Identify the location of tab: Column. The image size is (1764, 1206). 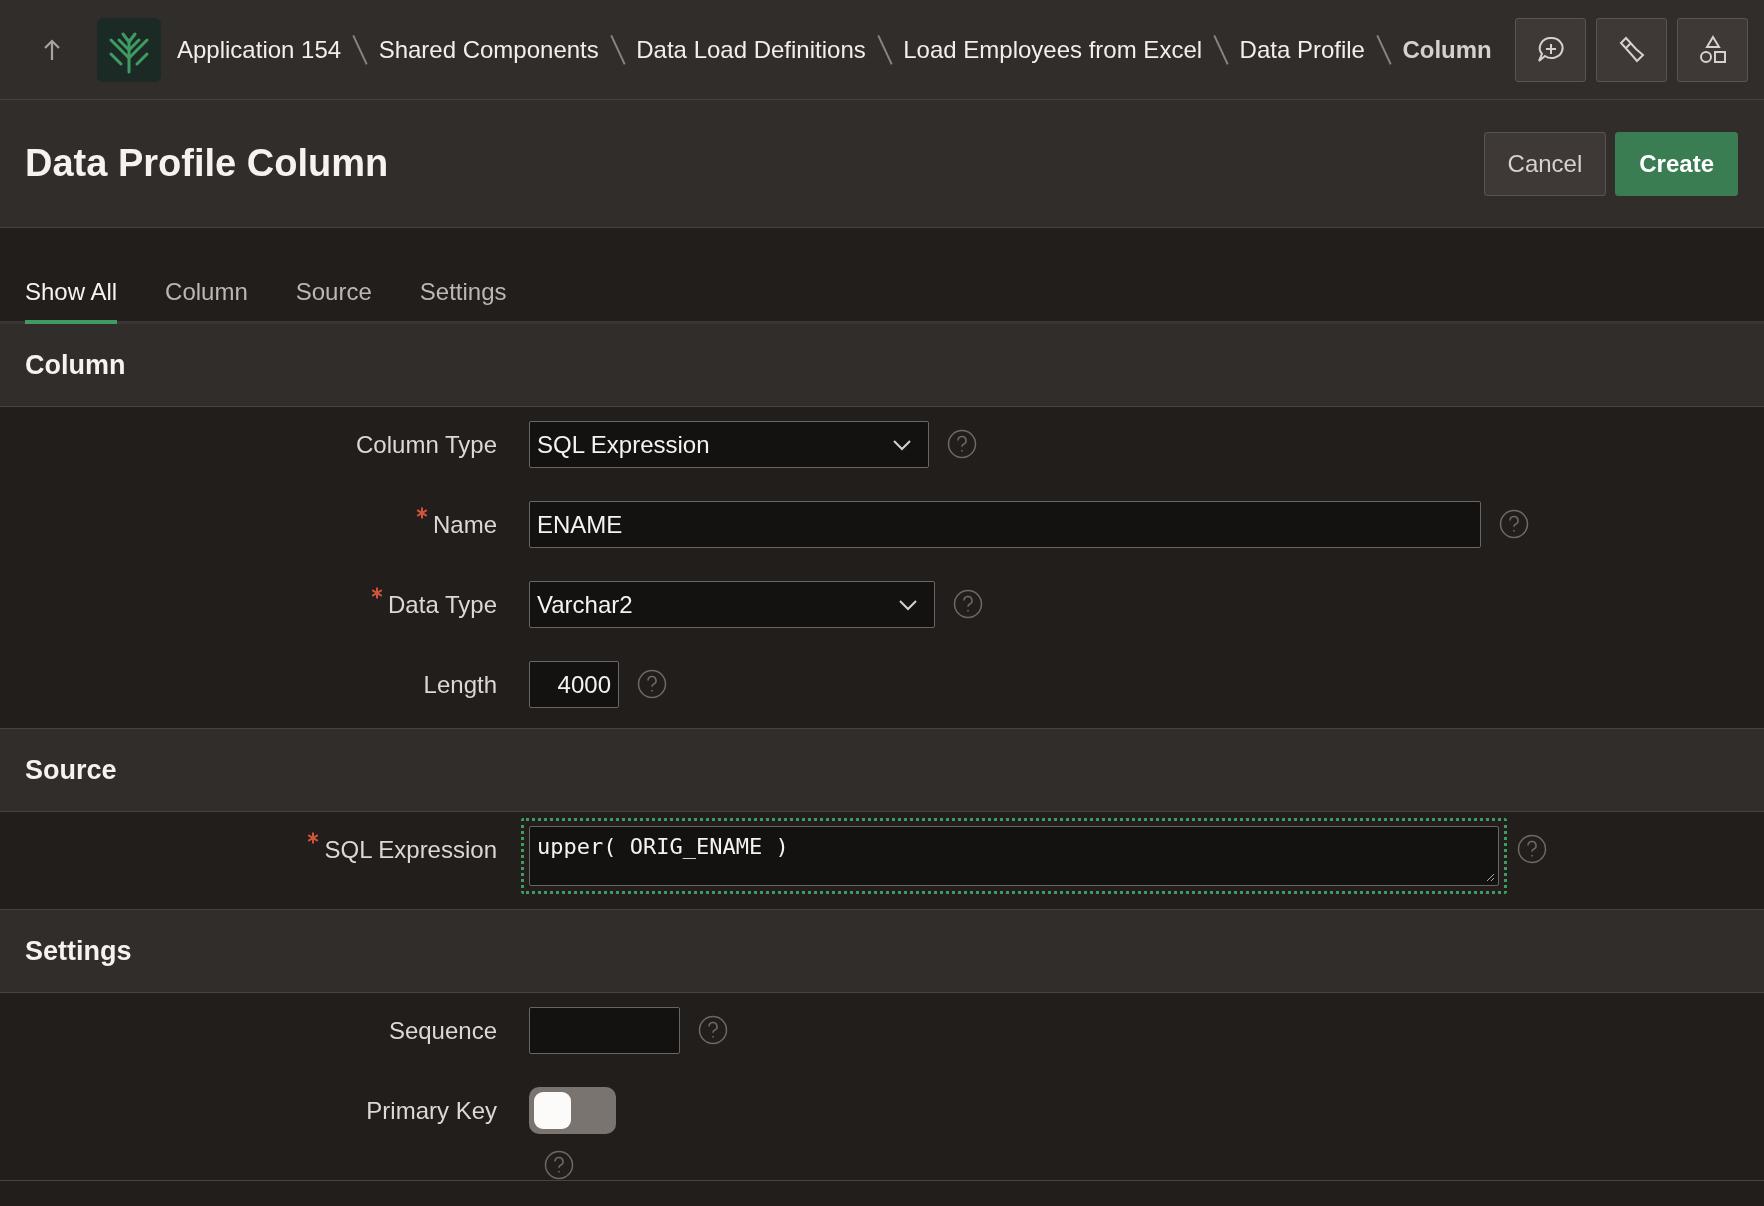
(206, 301).